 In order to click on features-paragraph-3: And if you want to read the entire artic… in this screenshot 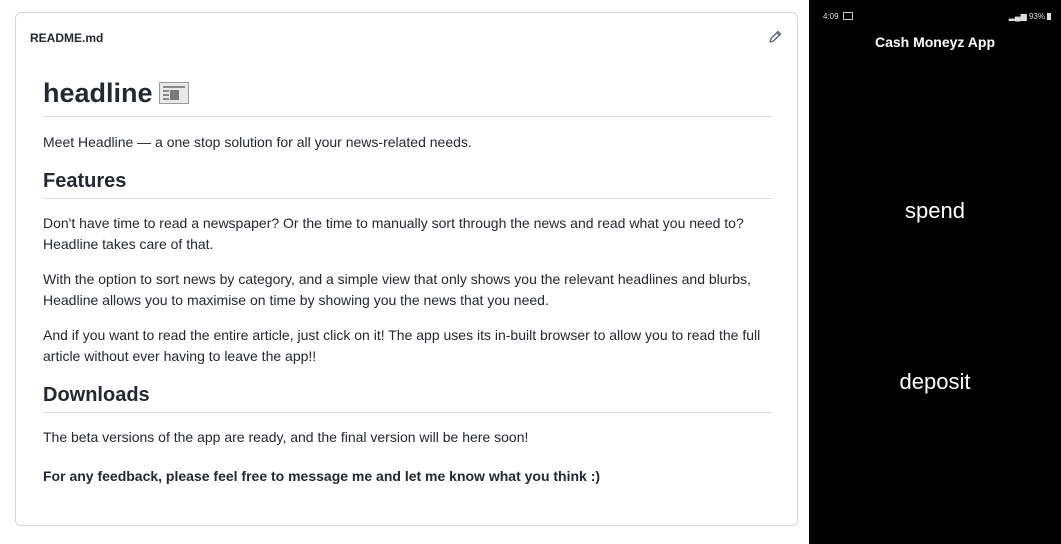, I will do `click(402, 345)`.